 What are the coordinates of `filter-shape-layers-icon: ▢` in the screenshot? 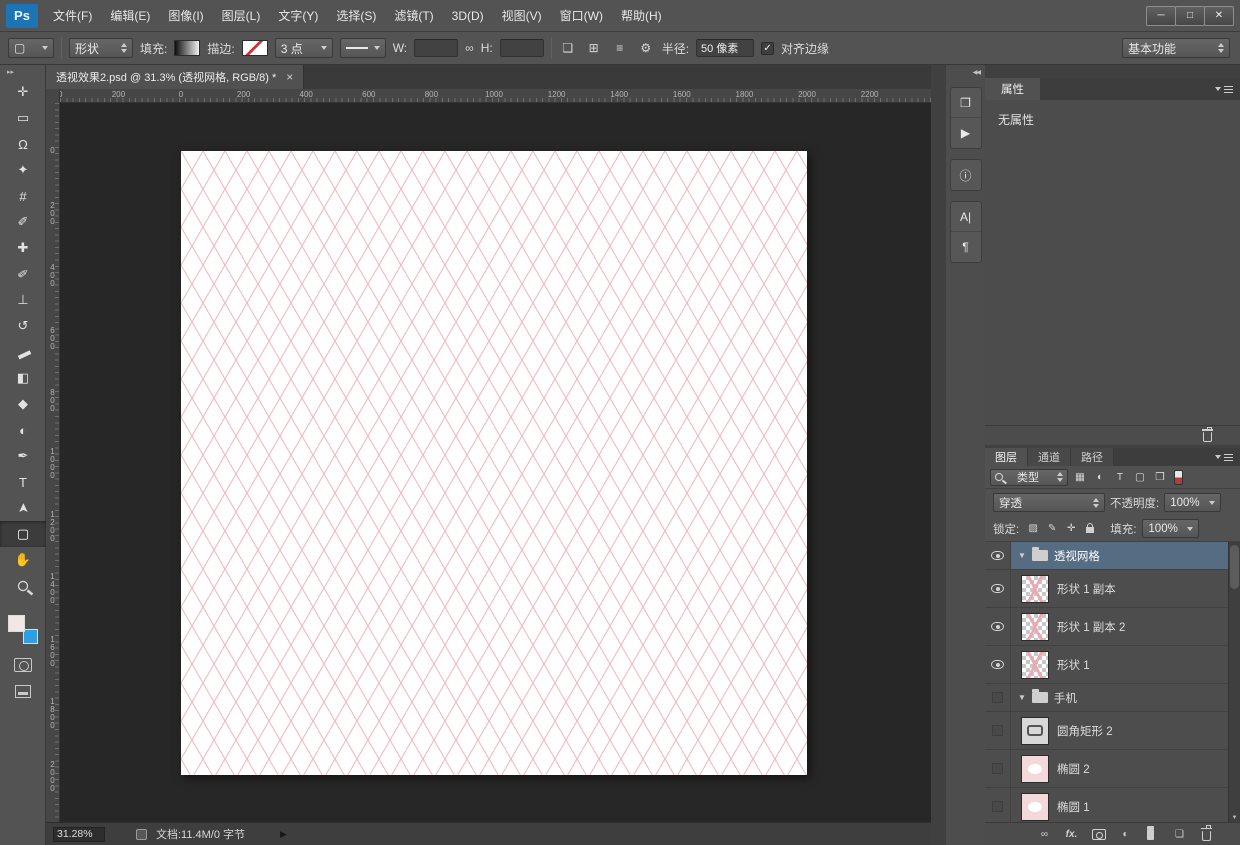 It's located at (1140, 477).